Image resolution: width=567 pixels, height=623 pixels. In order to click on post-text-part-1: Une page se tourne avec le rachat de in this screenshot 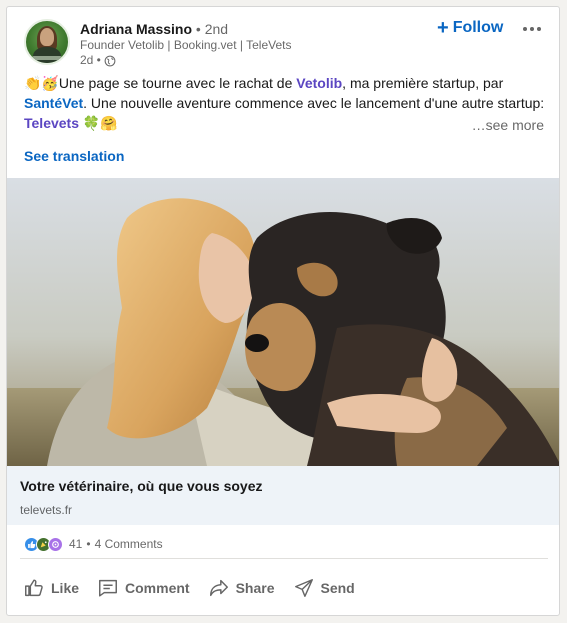, I will do `click(177, 83)`.